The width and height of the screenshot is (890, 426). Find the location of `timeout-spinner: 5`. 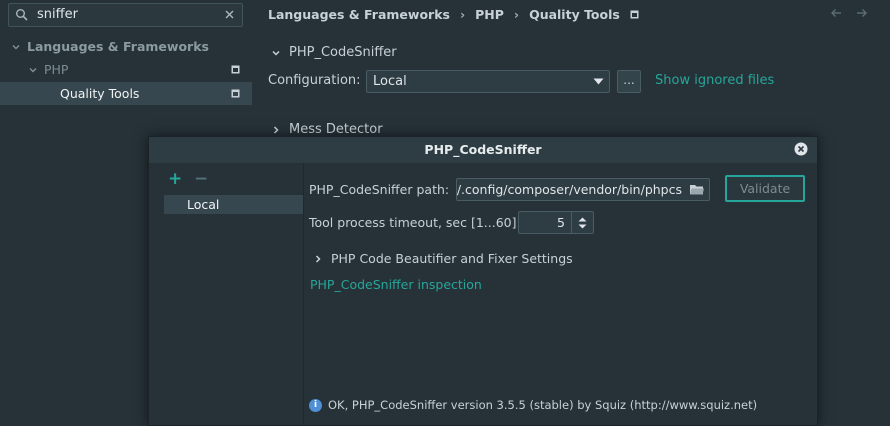

timeout-spinner: 5 is located at coordinates (556, 222).